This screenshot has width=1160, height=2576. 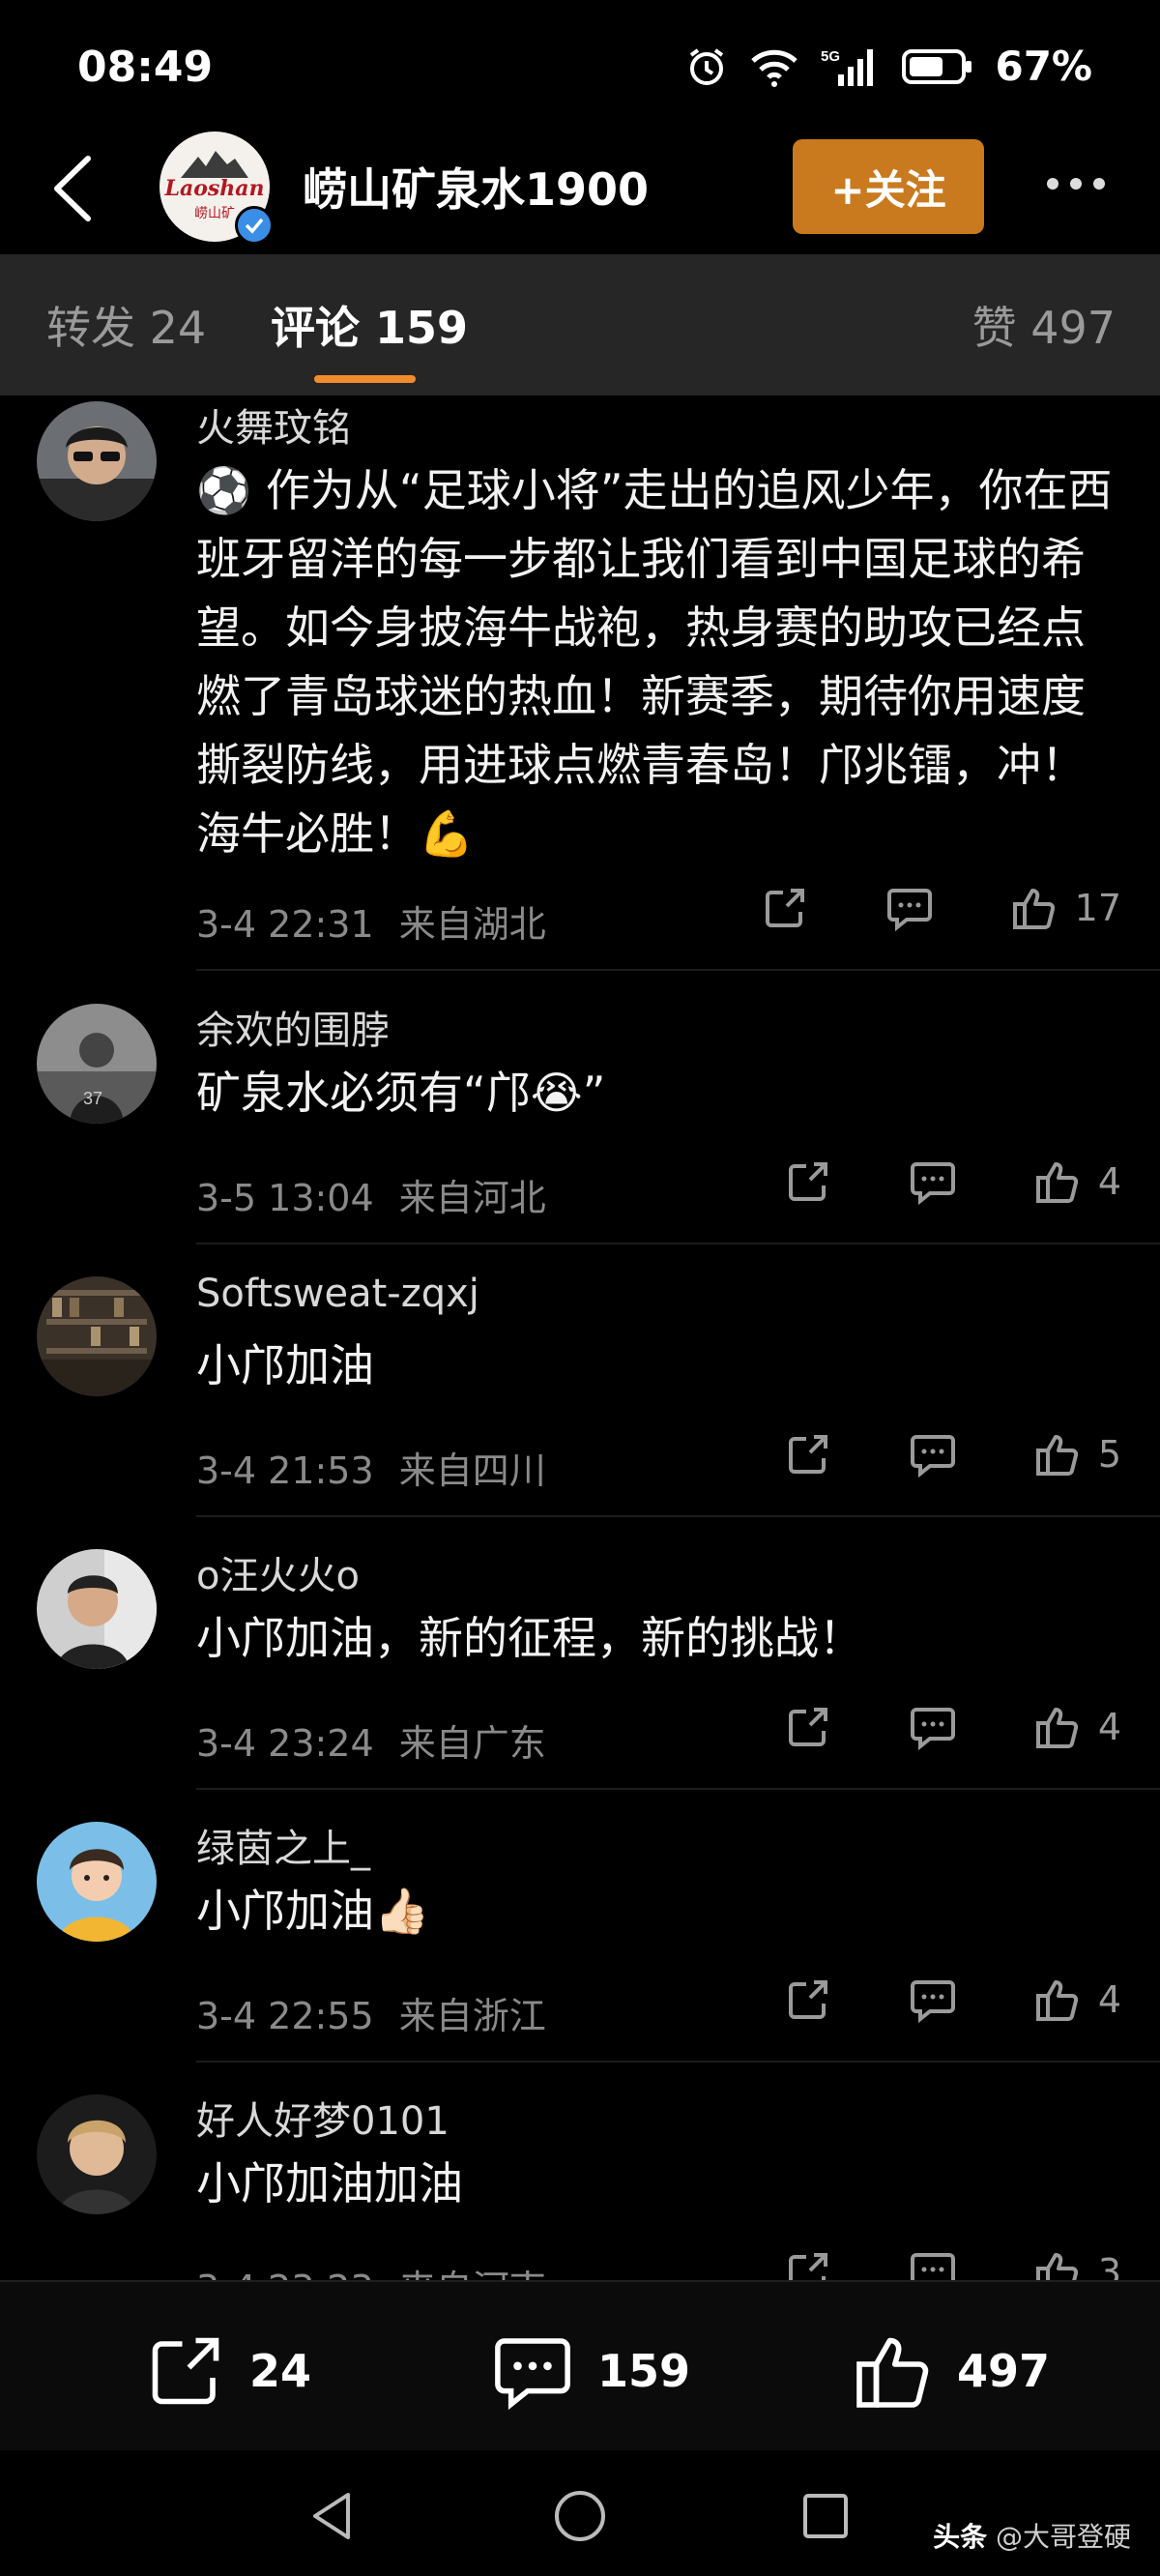 I want to click on comment-time: 3-4 22:31, so click(x=285, y=924).